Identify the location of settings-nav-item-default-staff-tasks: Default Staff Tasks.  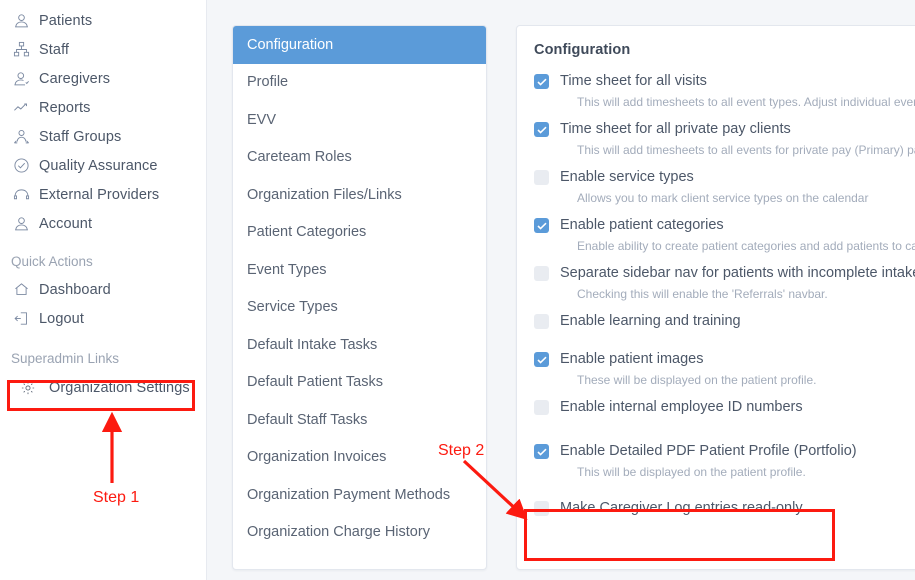
(359, 420).